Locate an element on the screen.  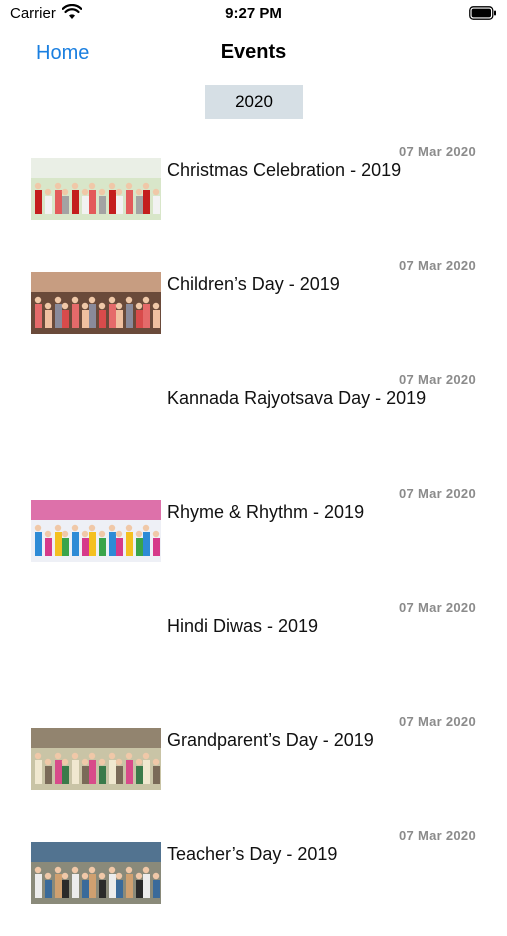
status-time: 9:27 PM is located at coordinates (253, 13).